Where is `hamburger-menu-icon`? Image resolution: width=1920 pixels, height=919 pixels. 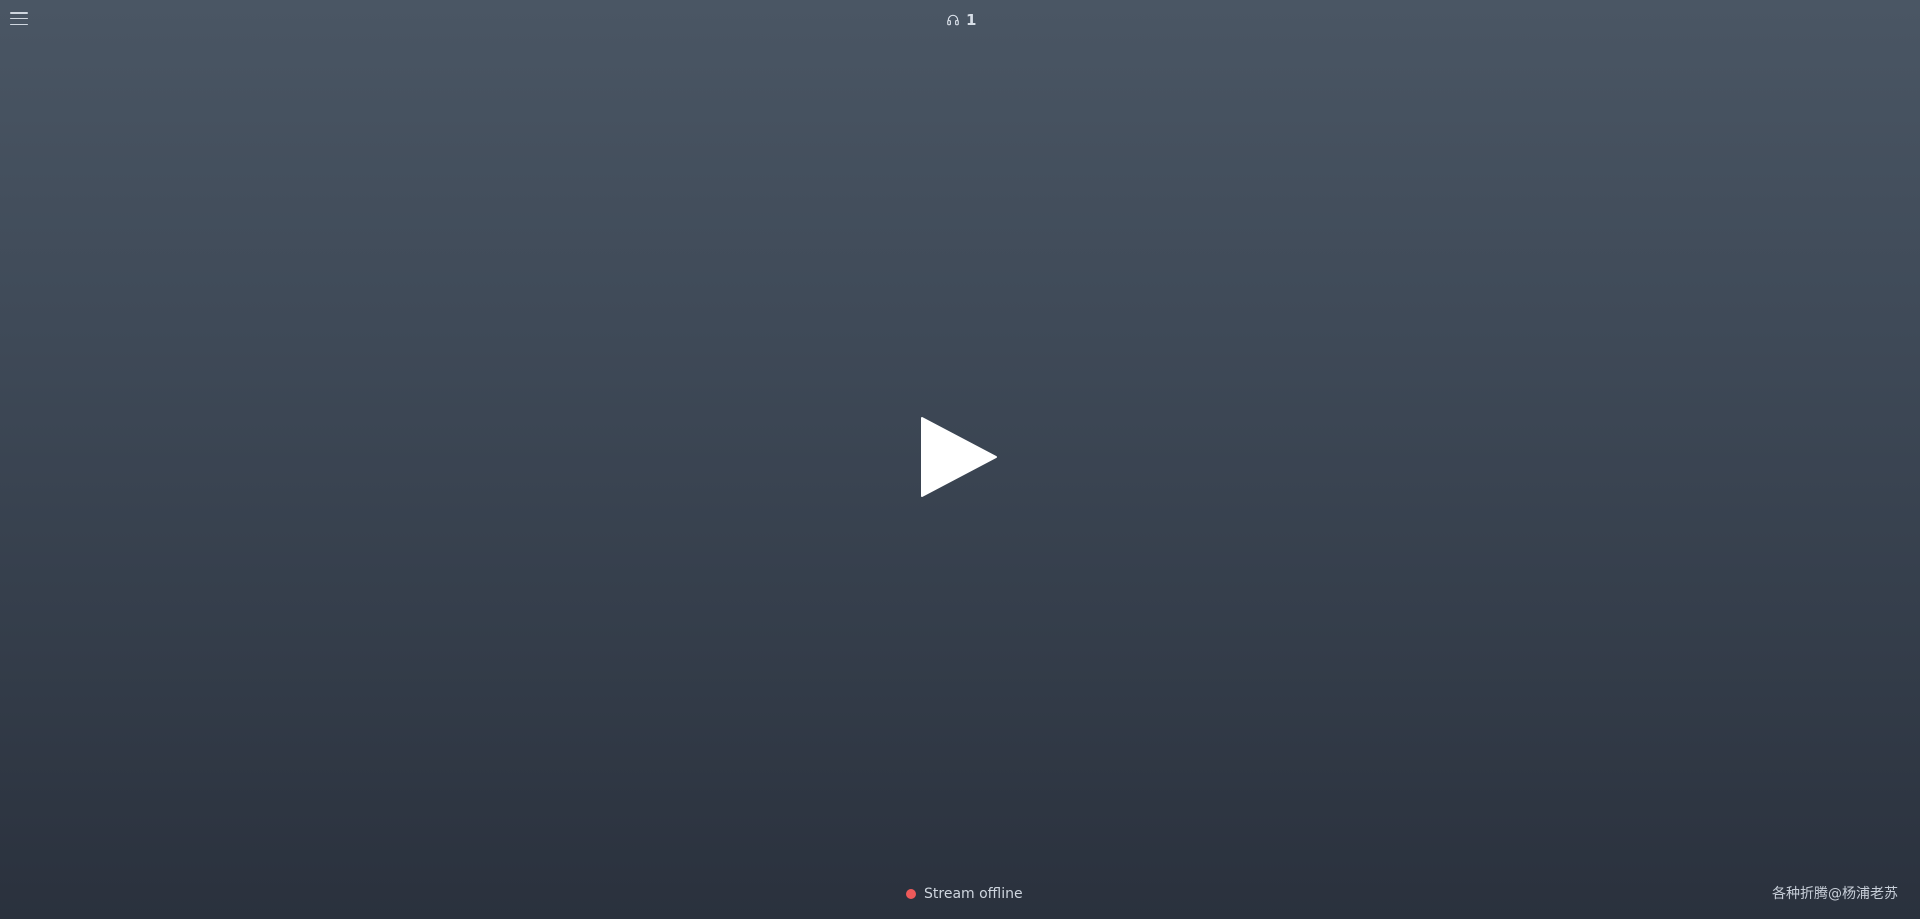
hamburger-menu-icon is located at coordinates (19, 13).